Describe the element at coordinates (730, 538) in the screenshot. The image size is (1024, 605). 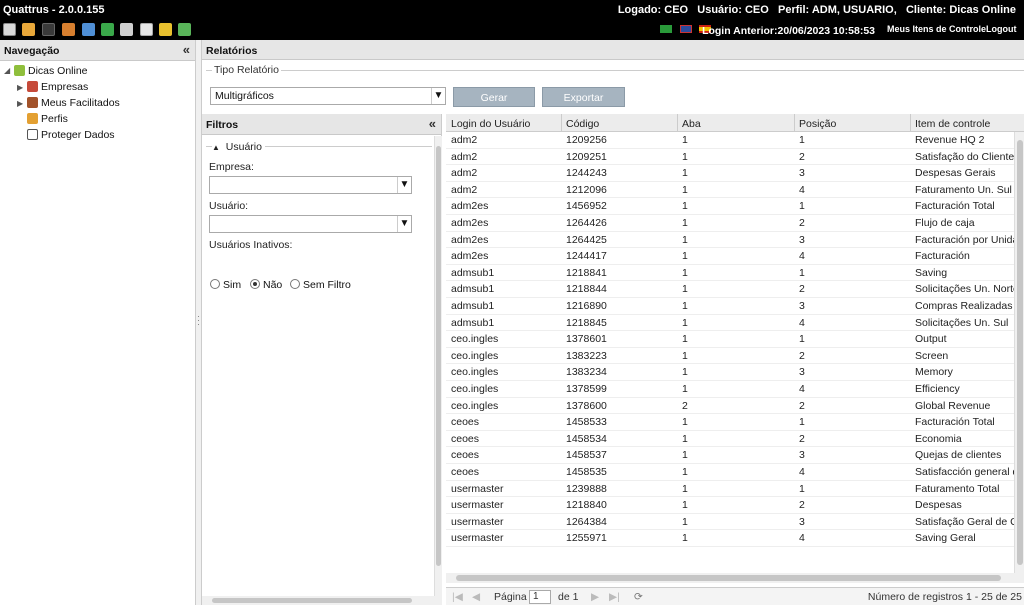
I see `table-row: usermaster 1255971 1 4 Saving Geral` at that location.